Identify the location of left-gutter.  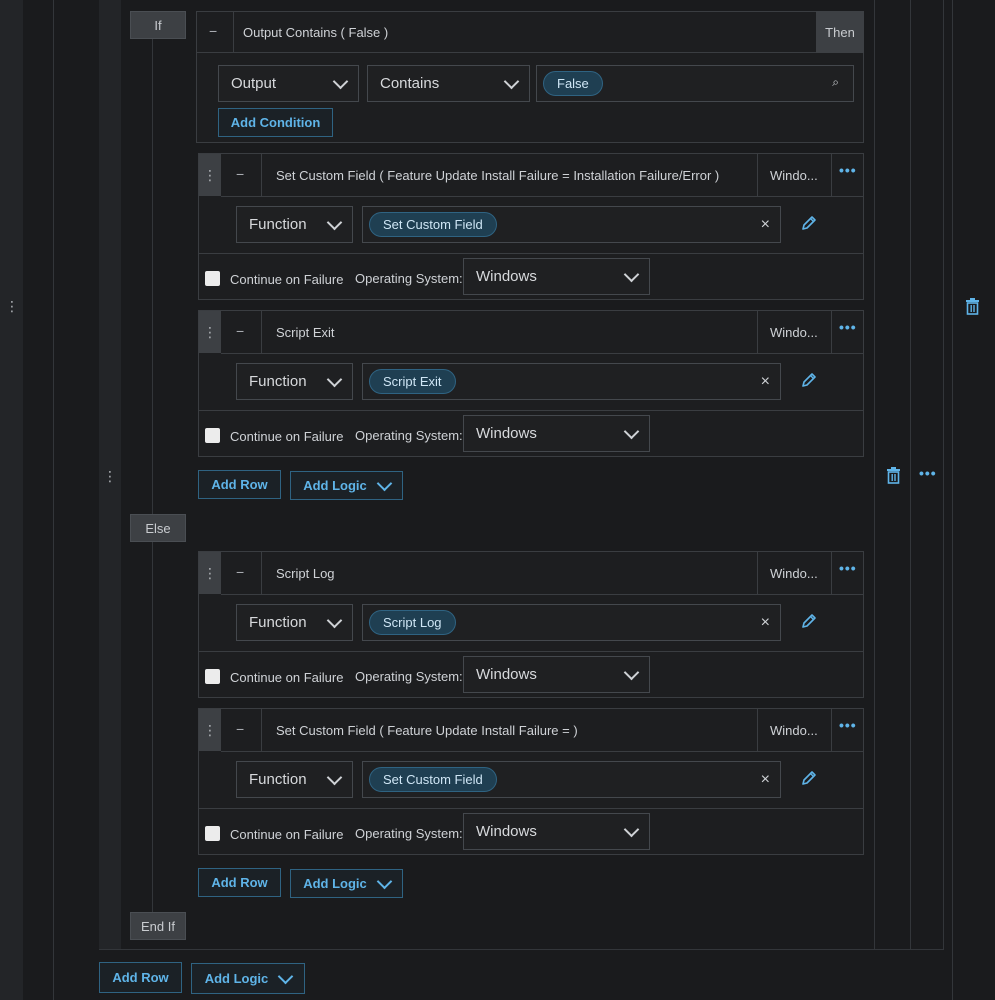
(11, 500).